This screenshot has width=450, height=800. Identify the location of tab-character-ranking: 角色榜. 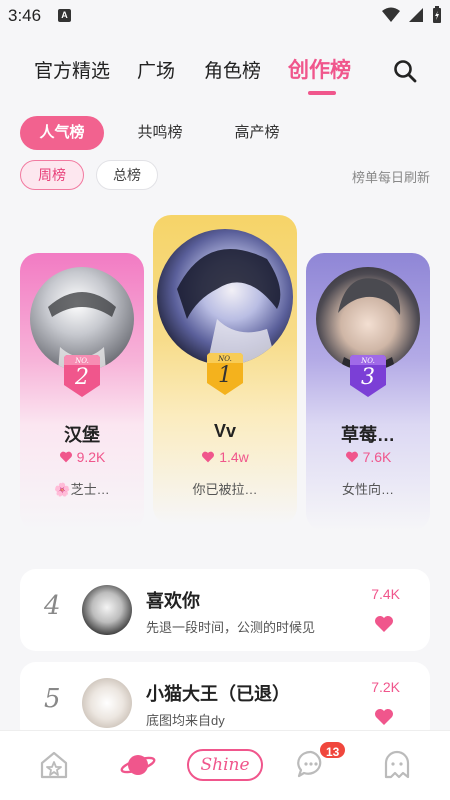
(232, 69).